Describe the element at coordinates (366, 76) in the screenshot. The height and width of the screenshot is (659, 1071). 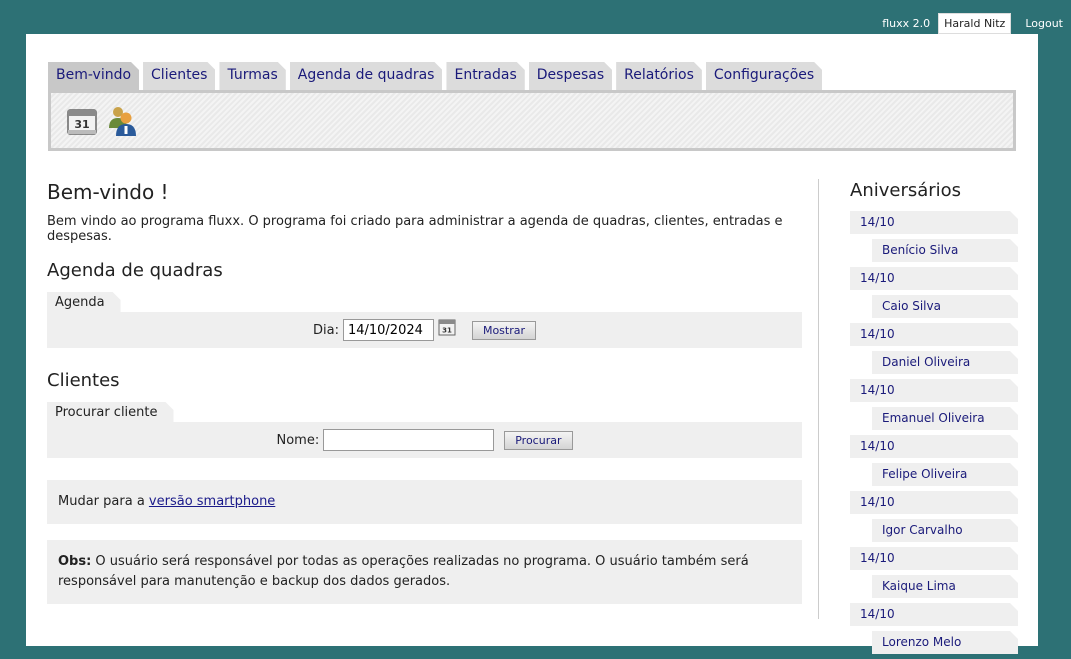
I see `tab-agenda-de-quadras: Agenda de quadras` at that location.